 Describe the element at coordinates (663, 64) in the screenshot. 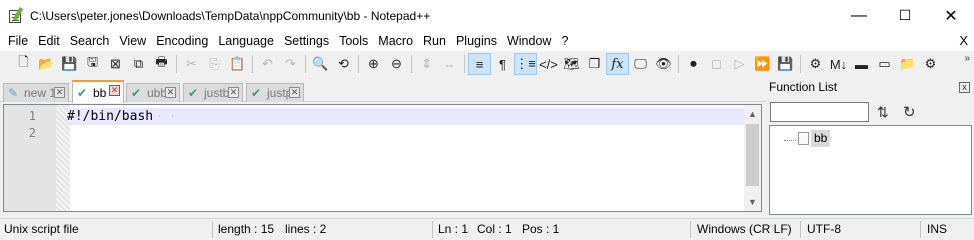

I see `monitoring-icon: 👁` at that location.